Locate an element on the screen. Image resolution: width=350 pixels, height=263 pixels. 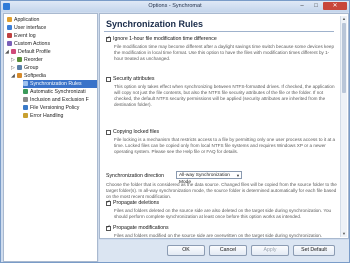
security-attributes-label: Security attributes is located at coordinates (134, 79).